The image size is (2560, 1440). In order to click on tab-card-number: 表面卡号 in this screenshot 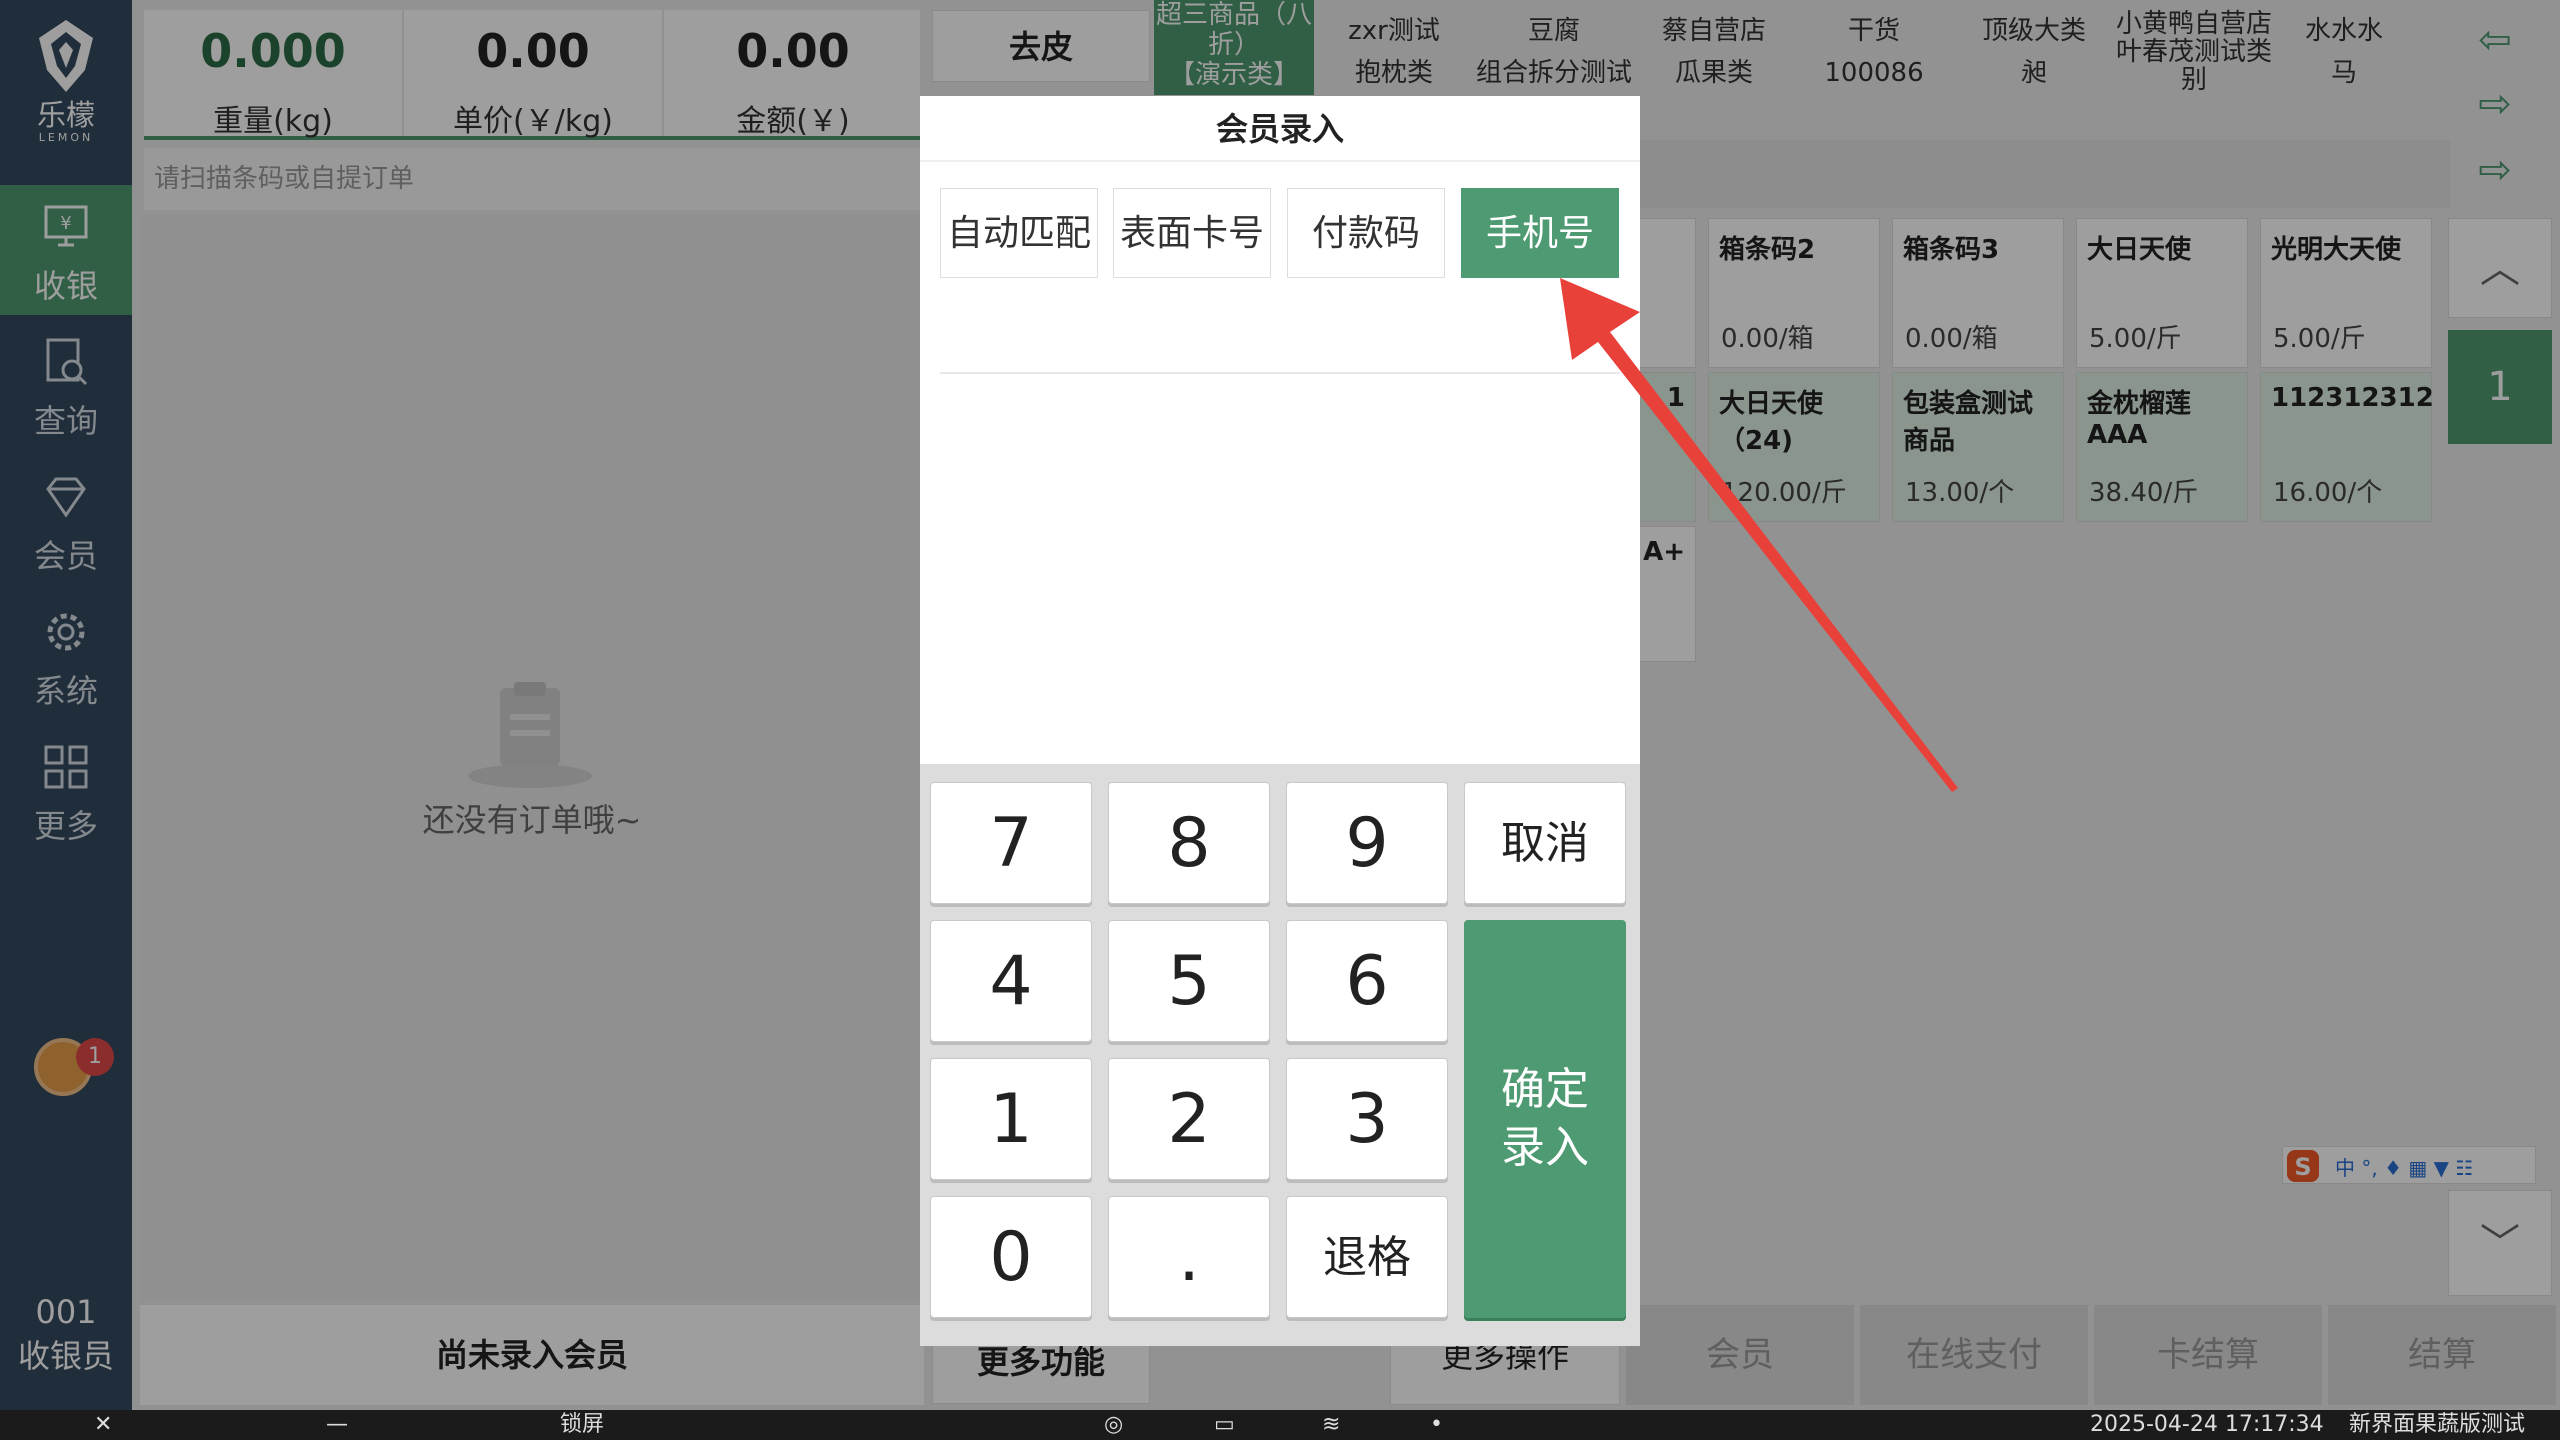, I will do `click(1192, 233)`.